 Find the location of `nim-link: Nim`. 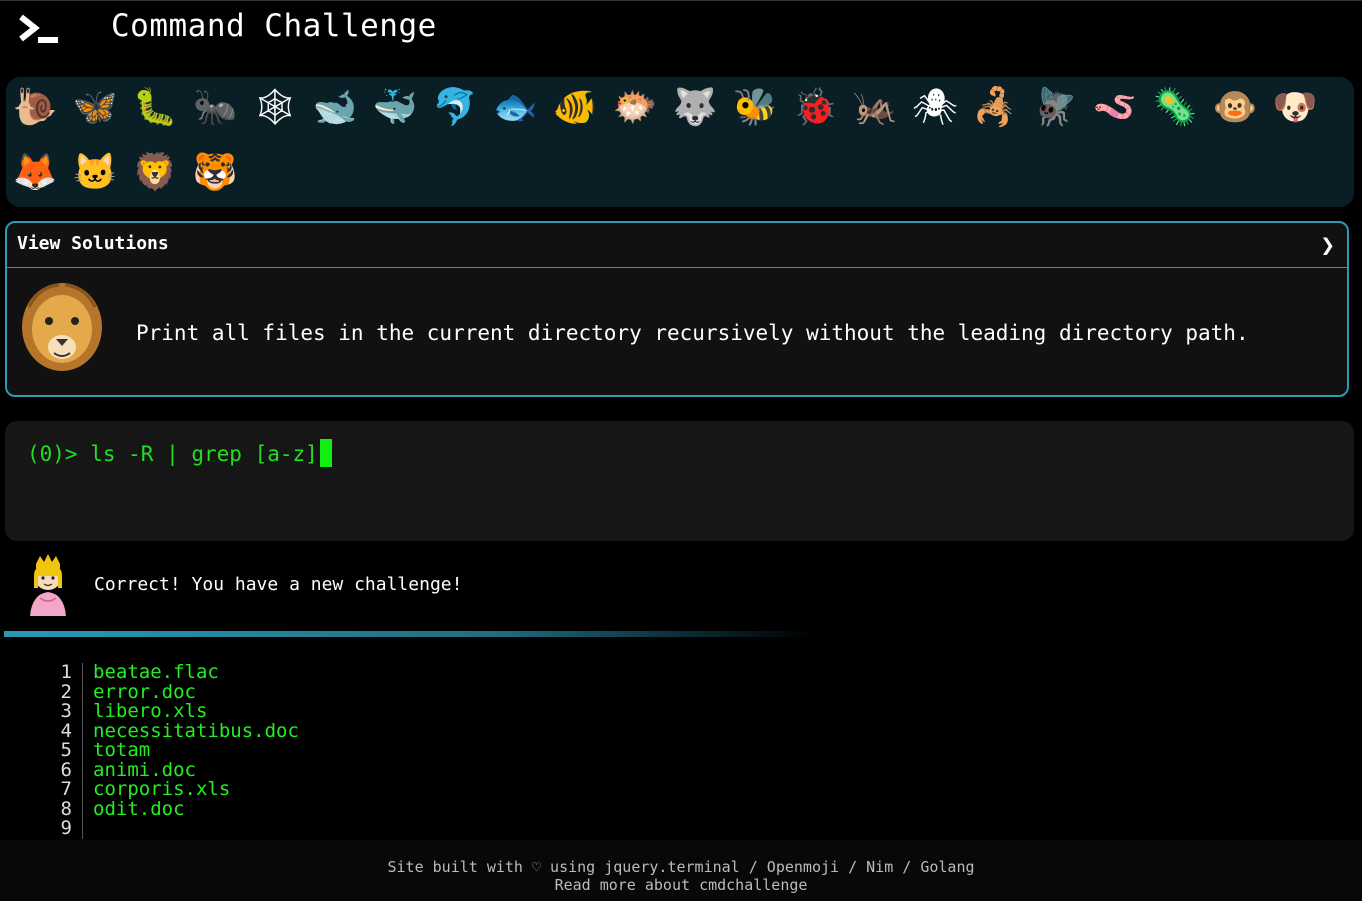

nim-link: Nim is located at coordinates (879, 867).